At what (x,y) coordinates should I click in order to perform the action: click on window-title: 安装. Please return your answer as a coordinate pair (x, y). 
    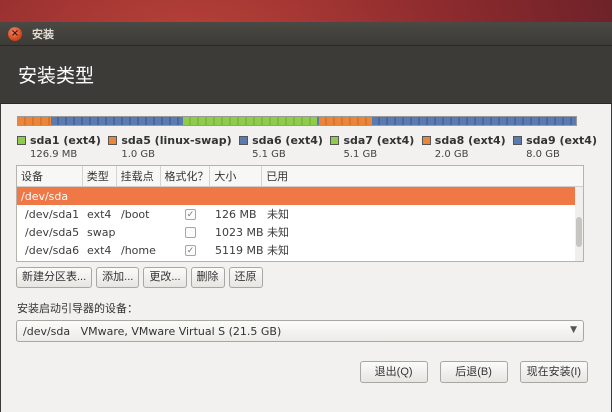
    Looking at the image, I should click on (43, 34).